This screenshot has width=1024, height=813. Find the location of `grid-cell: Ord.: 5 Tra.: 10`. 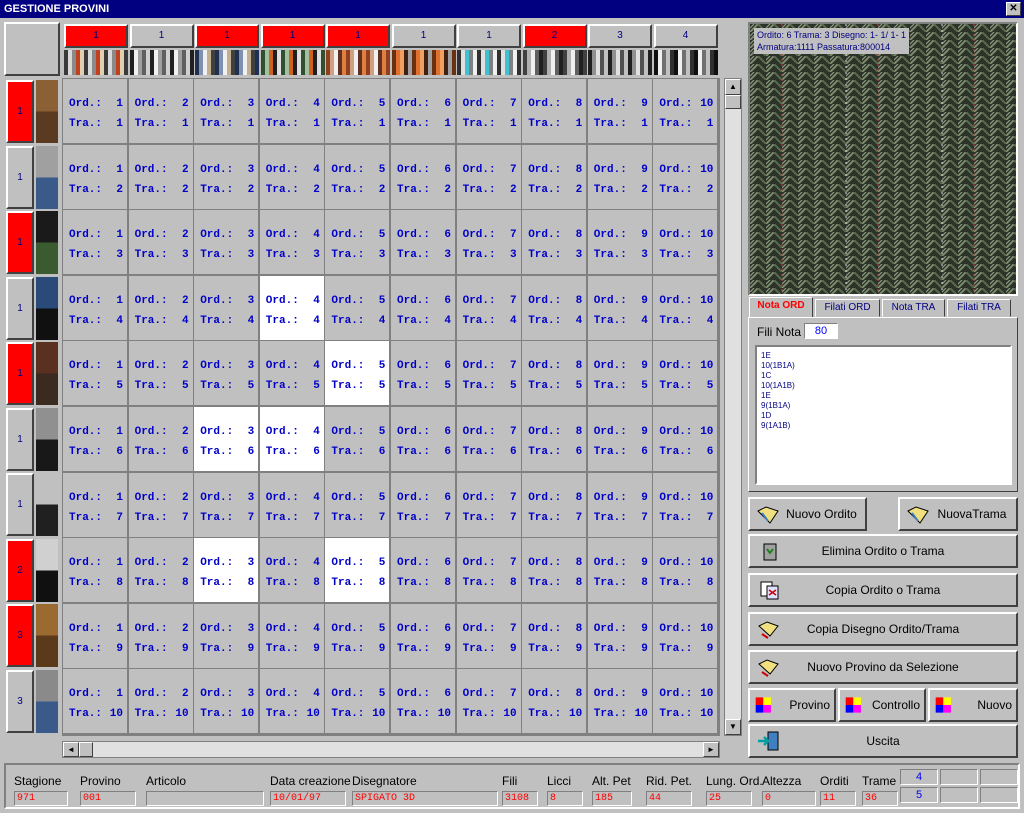

grid-cell: Ord.: 5 Tra.: 10 is located at coordinates (357, 701).